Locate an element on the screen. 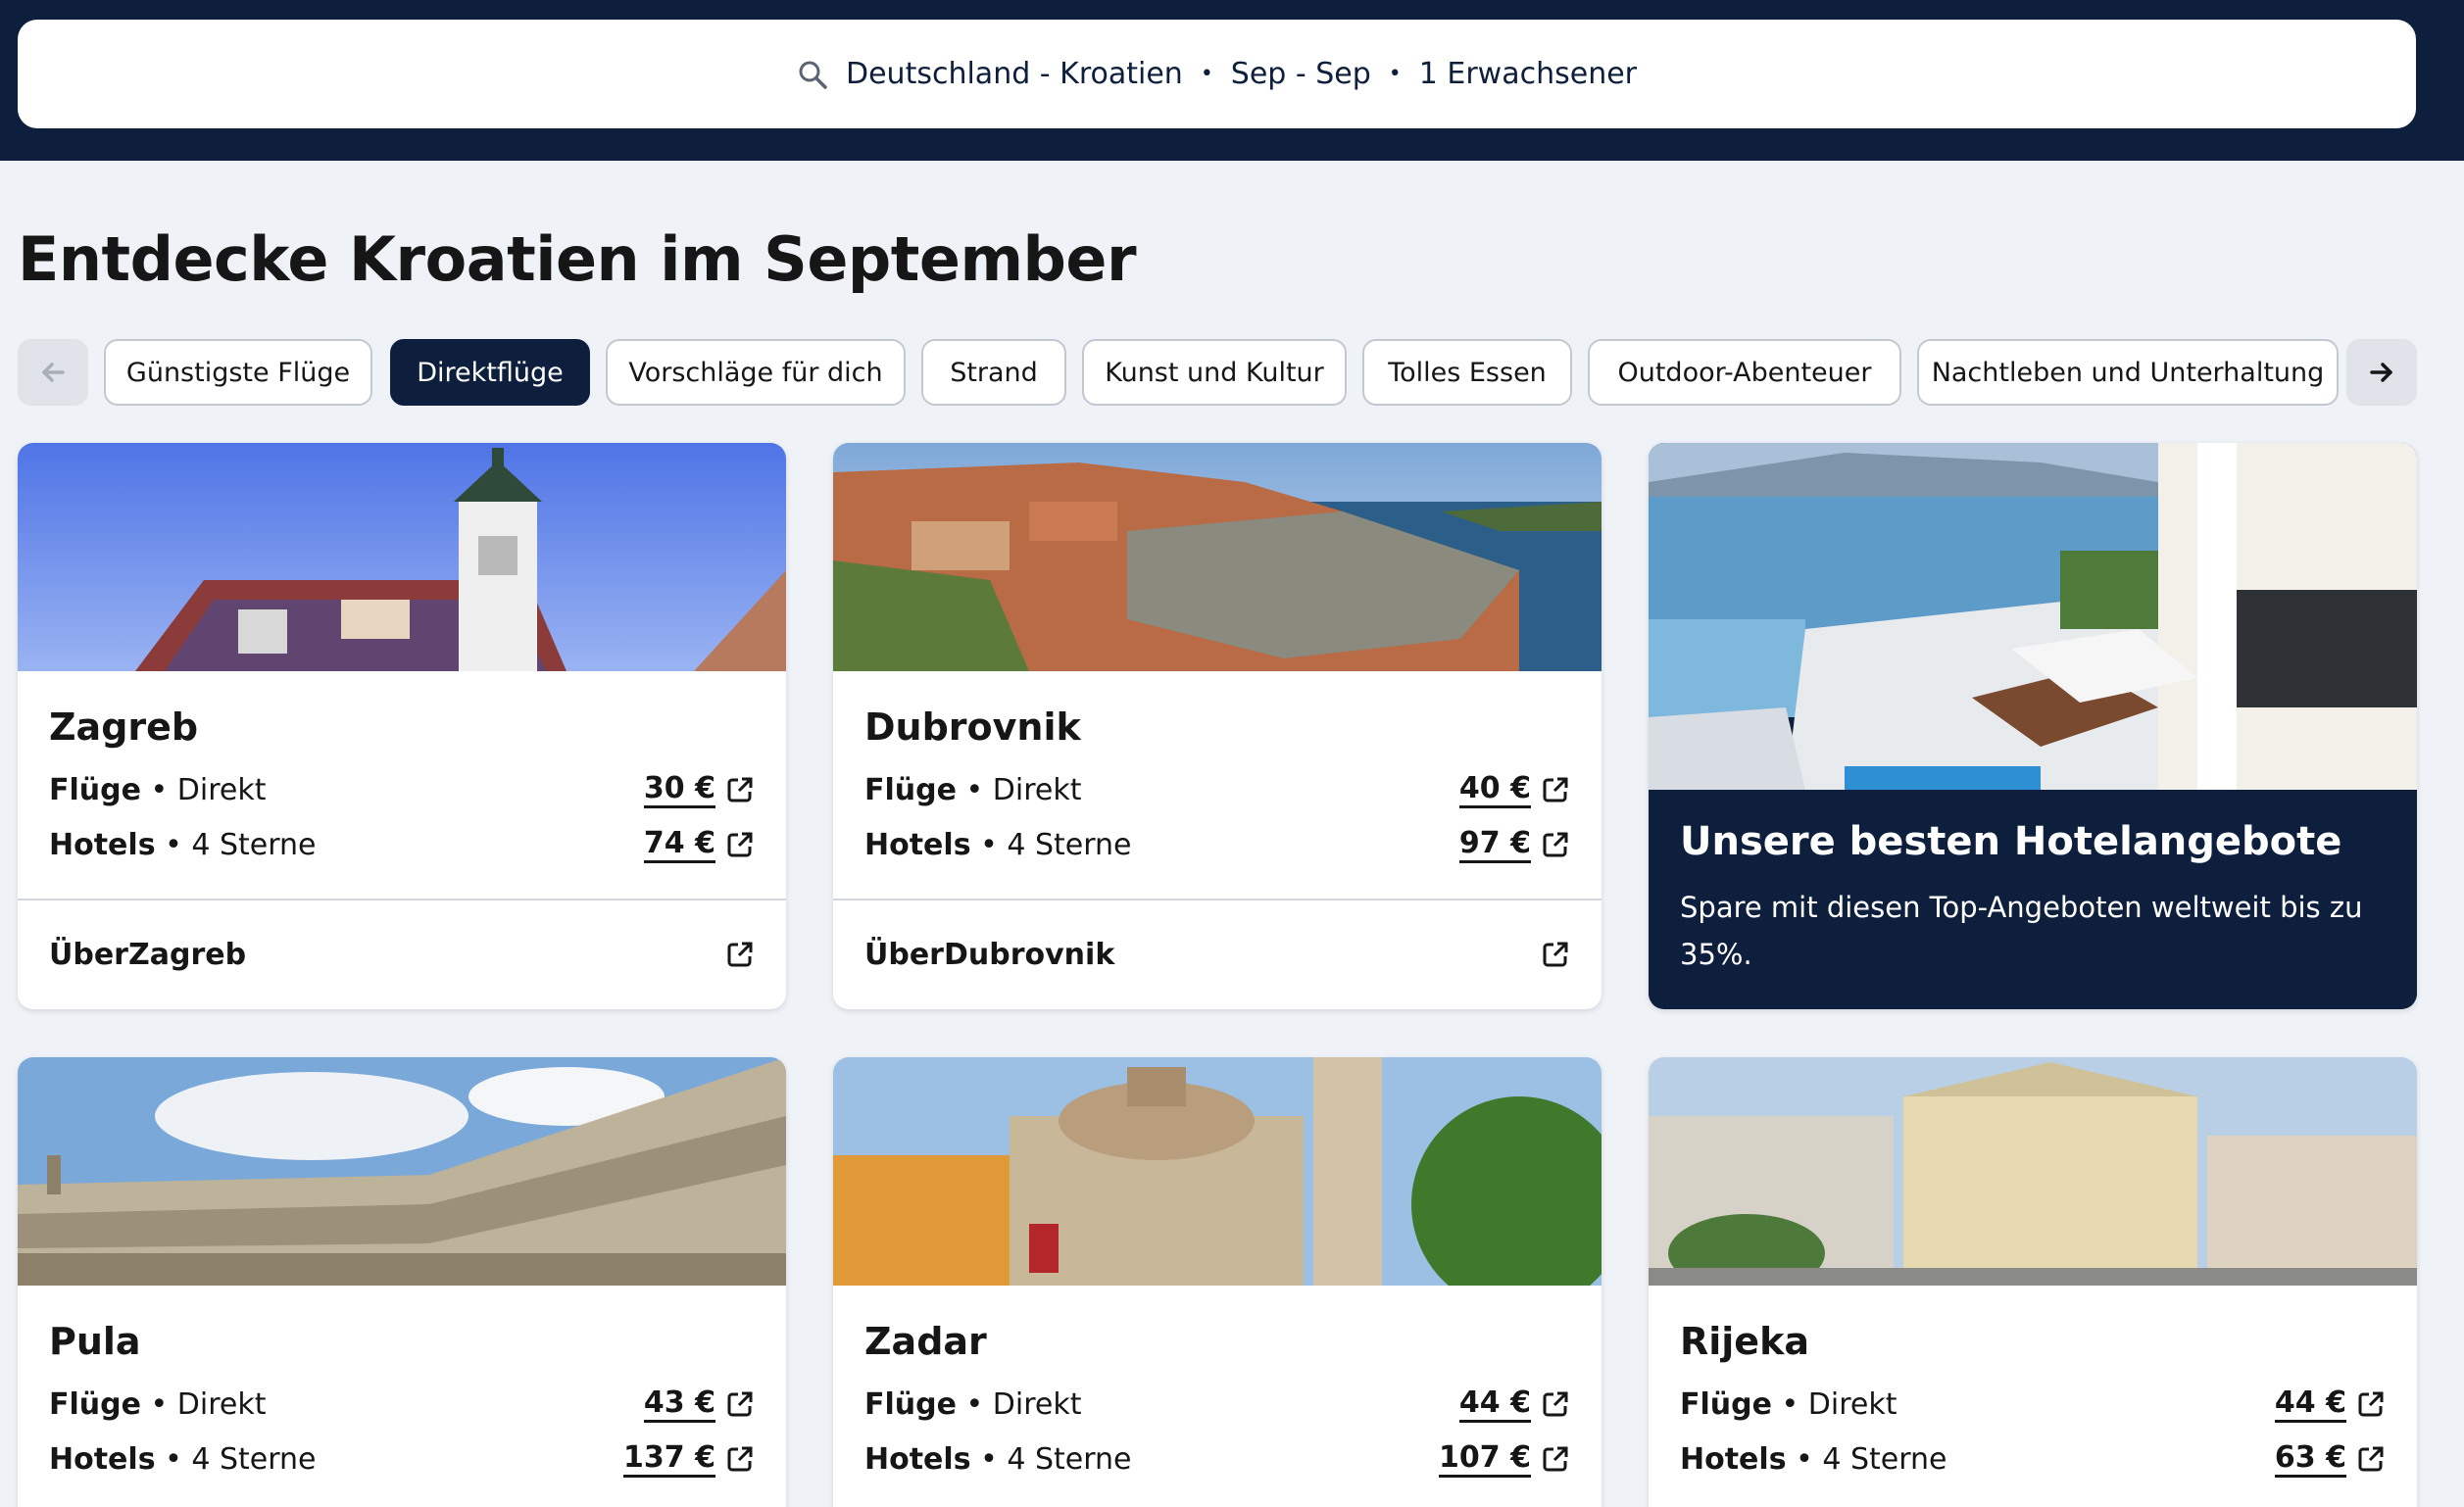 The image size is (2464, 1507). card-city-name: Rijeka is located at coordinates (1745, 1341).